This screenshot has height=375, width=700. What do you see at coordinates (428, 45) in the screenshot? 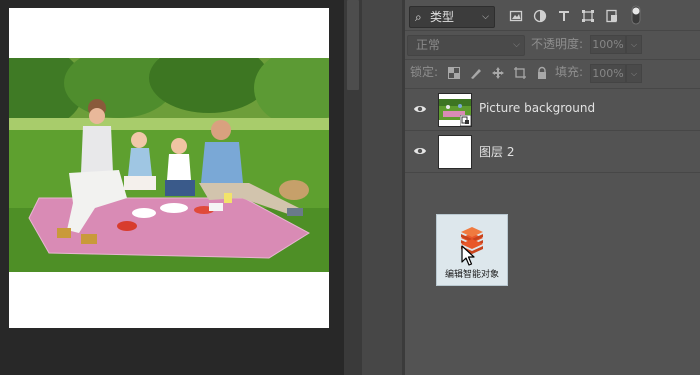
I see `blend-mode-value: 正常` at bounding box center [428, 45].